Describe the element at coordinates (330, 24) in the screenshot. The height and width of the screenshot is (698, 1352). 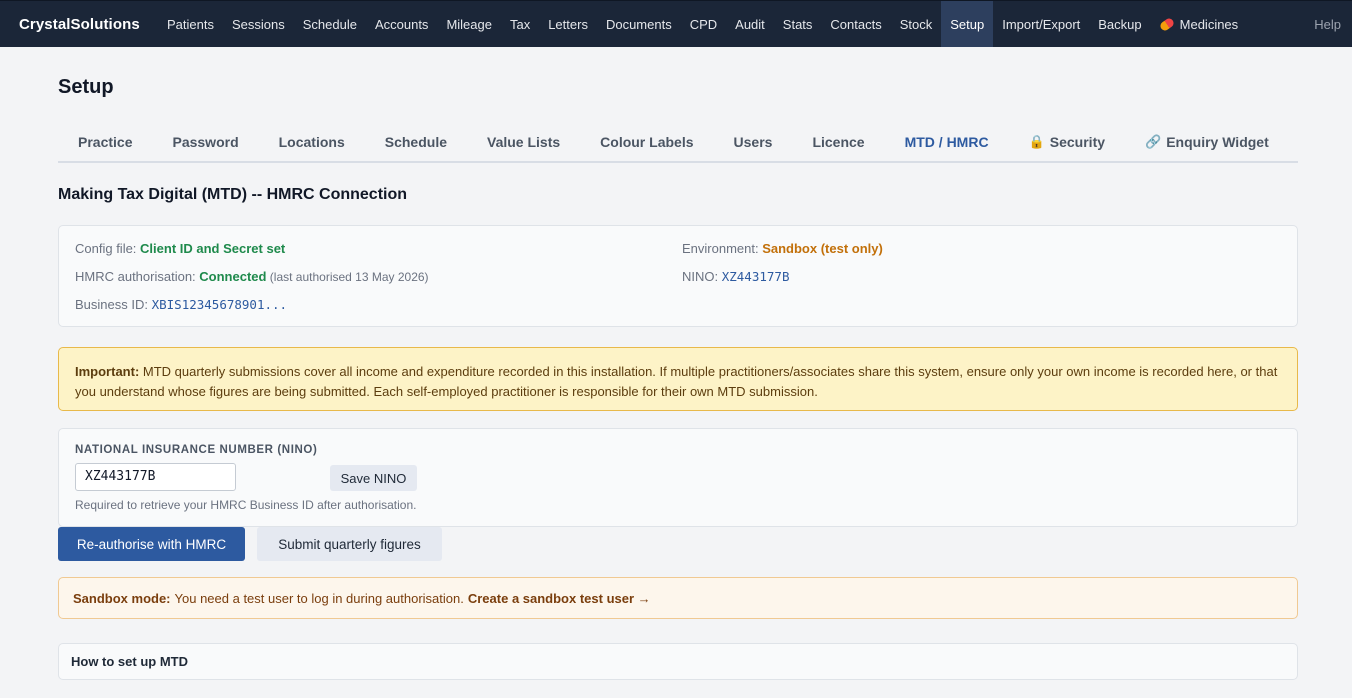
I see `nav-item-schedule: Schedule` at that location.